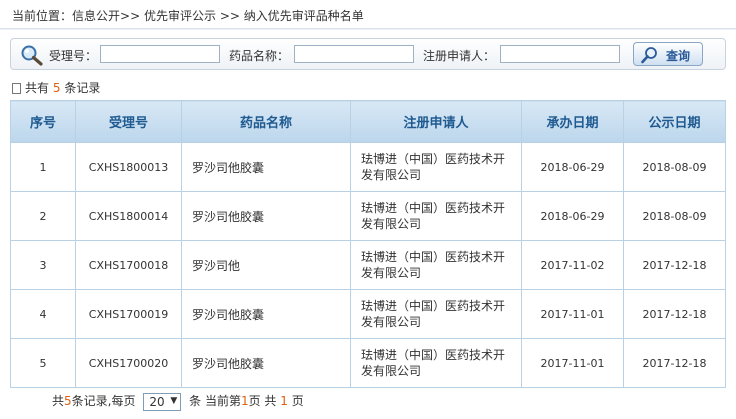 This screenshot has width=736, height=419. I want to click on pager-total-count: 5, so click(68, 401).